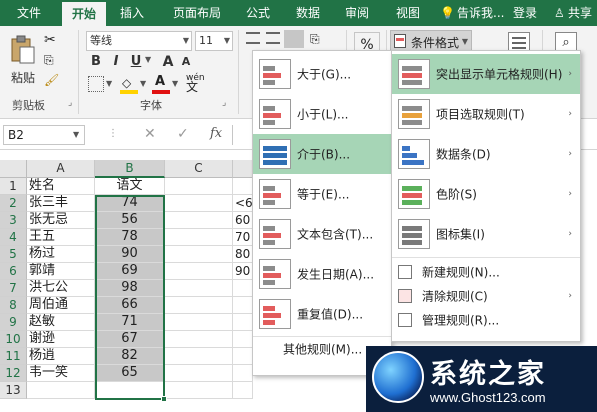  What do you see at coordinates (258, 13) in the screenshot?
I see `tab-formulas: 公式` at bounding box center [258, 13].